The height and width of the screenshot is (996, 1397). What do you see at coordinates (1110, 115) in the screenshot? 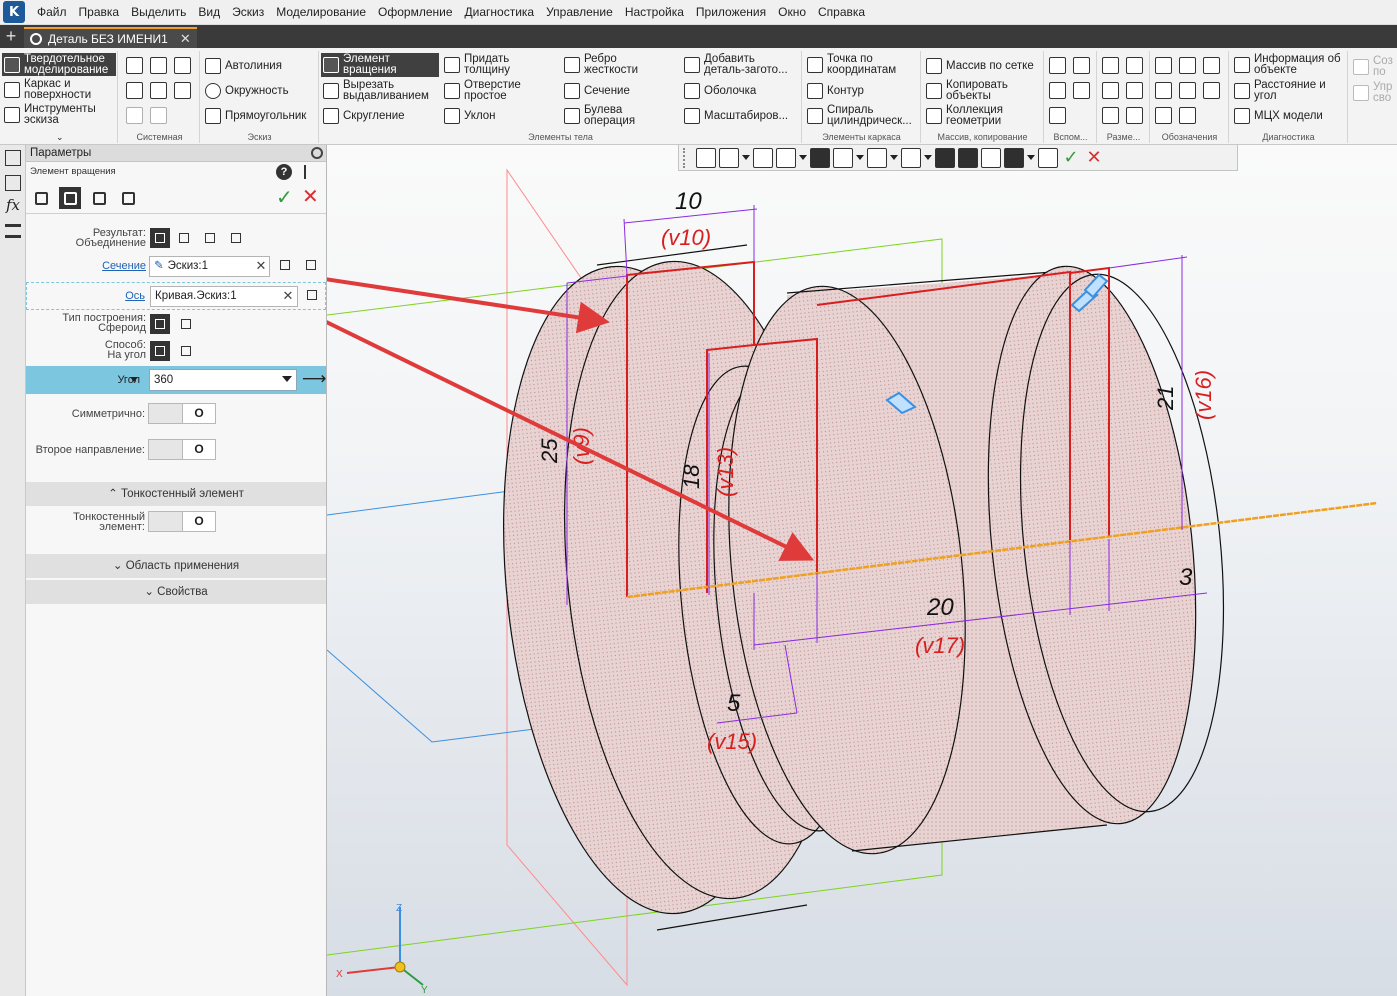
I see `dim-auto-icon` at bounding box center [1110, 115].